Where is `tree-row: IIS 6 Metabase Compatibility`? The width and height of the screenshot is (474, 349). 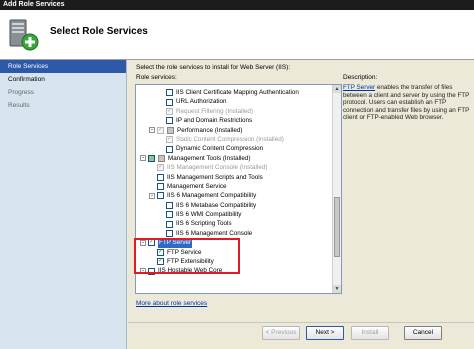
tree-row: IIS 6 Metabase Compatibility is located at coordinates (234, 205).